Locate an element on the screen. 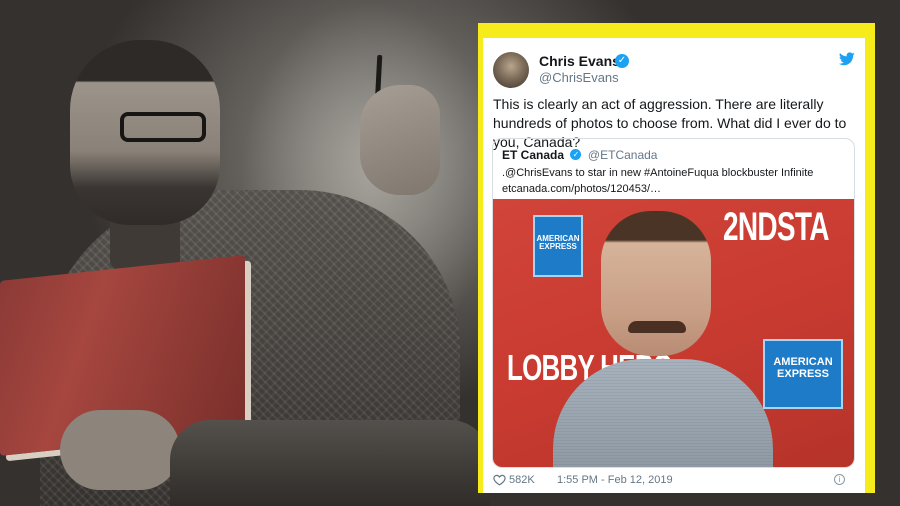  info-icon: i is located at coordinates (839, 479).